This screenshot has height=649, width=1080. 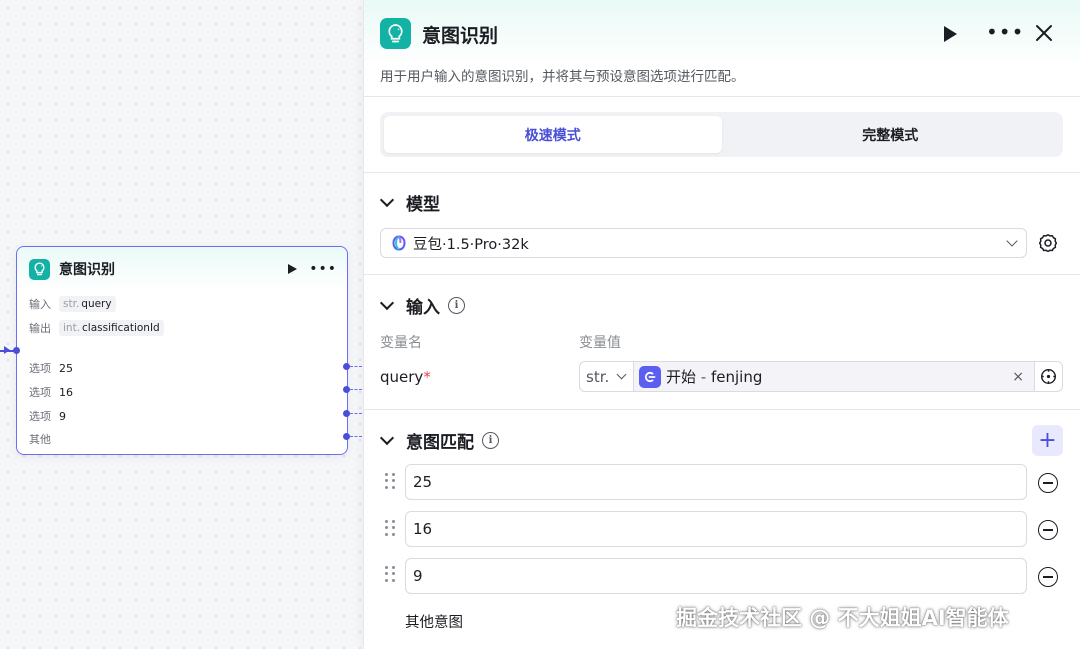 What do you see at coordinates (111, 328) in the screenshot?
I see `node-output-tag: int. classificationId` at bounding box center [111, 328].